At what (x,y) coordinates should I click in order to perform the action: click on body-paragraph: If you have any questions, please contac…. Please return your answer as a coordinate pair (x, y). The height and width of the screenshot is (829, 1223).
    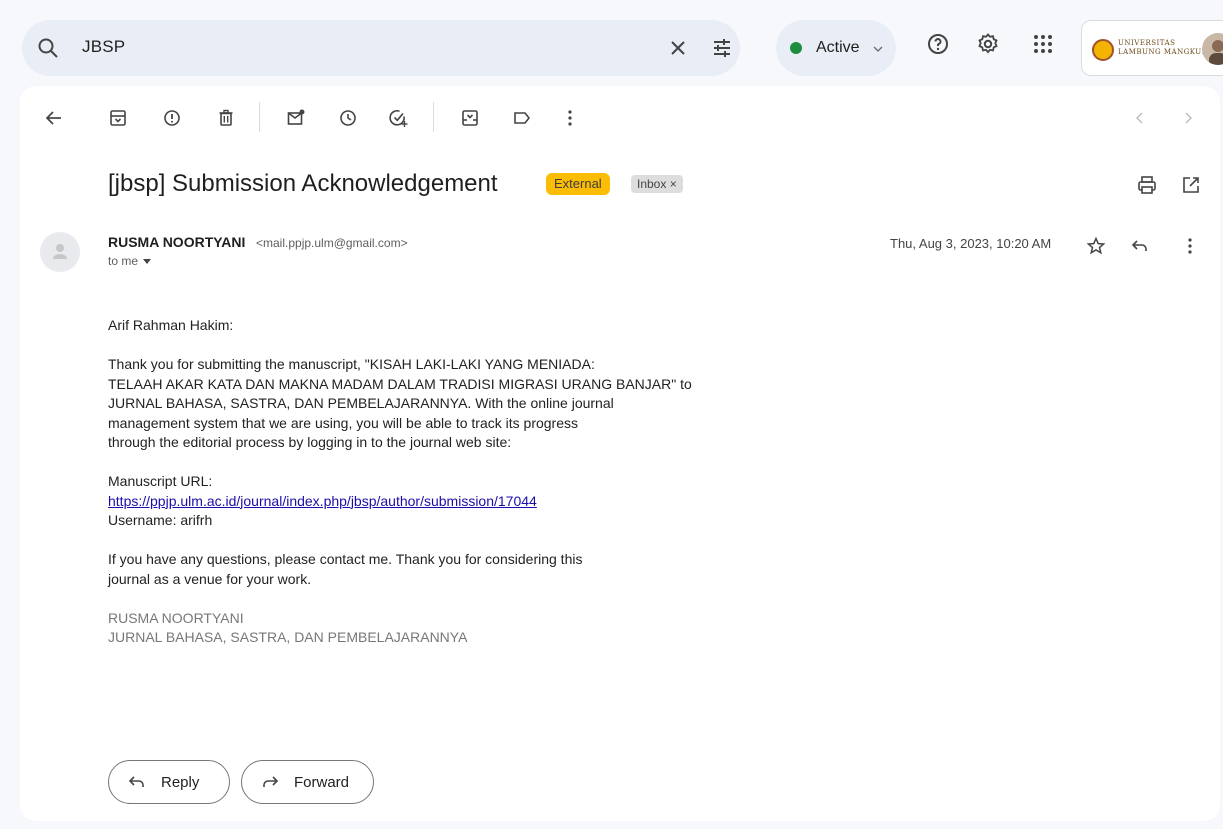
    Looking at the image, I should click on (345, 569).